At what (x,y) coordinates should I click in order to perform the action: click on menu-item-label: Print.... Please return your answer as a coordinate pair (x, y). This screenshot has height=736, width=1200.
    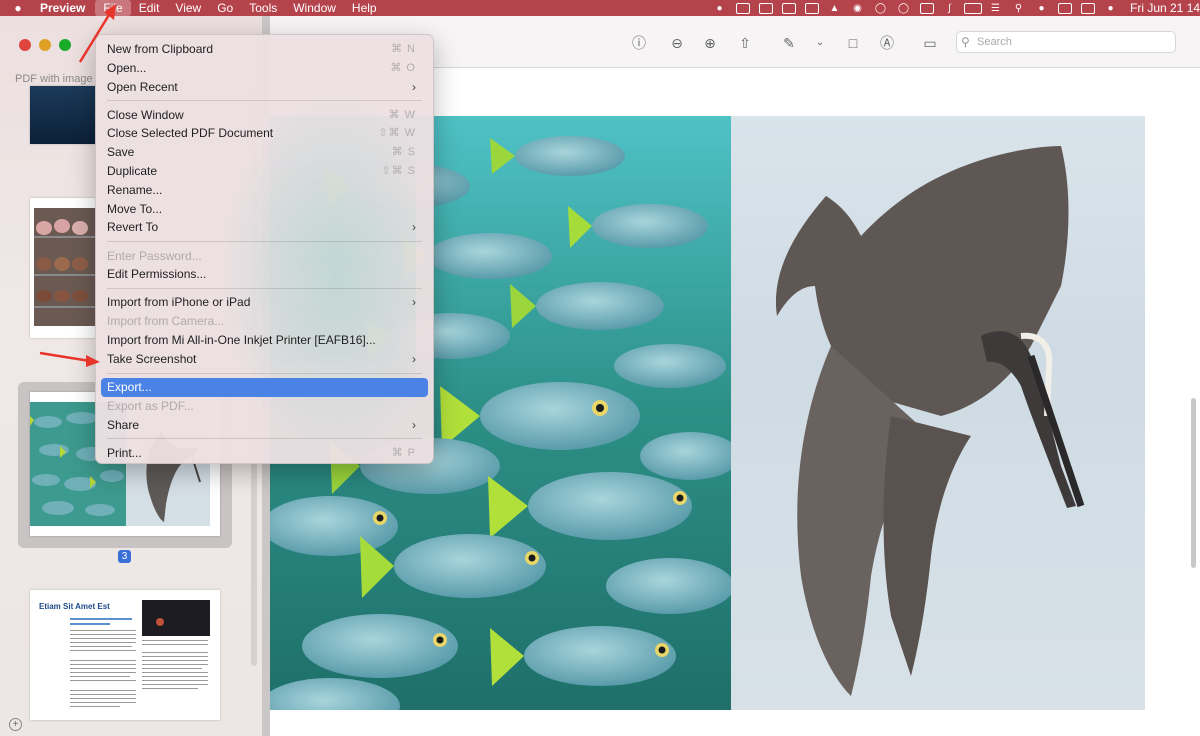
    Looking at the image, I should click on (124, 452).